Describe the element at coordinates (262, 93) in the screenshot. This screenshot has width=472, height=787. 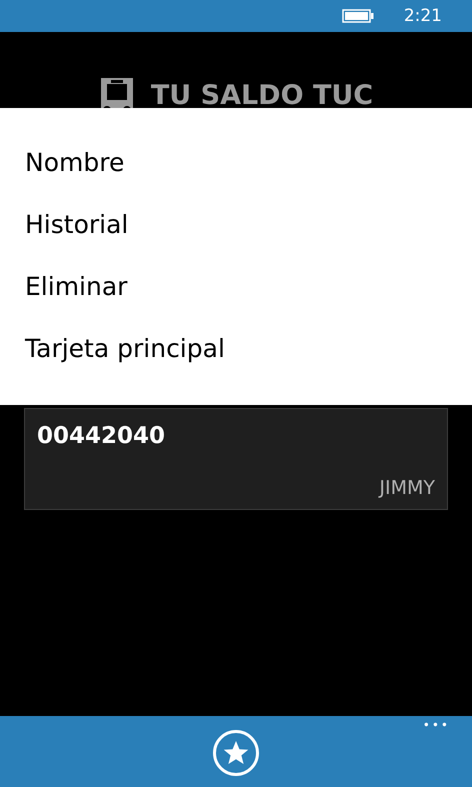
I see `app-title: TU SALDO TUC` at that location.